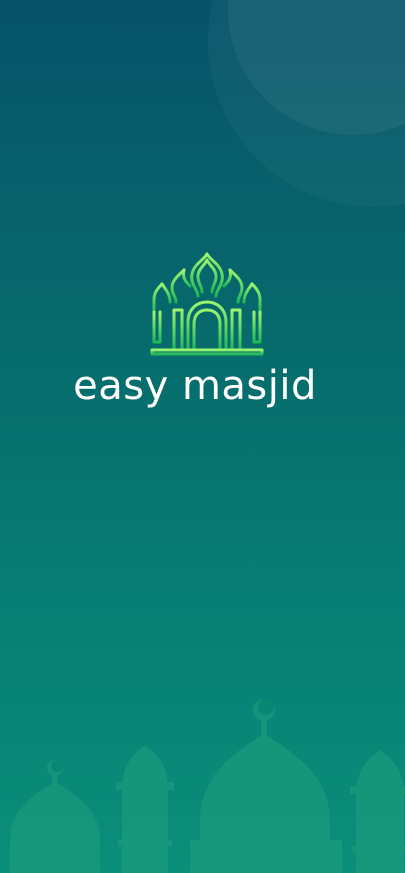 This screenshot has height=873, width=405. I want to click on app-name: easy masjid, so click(195, 386).